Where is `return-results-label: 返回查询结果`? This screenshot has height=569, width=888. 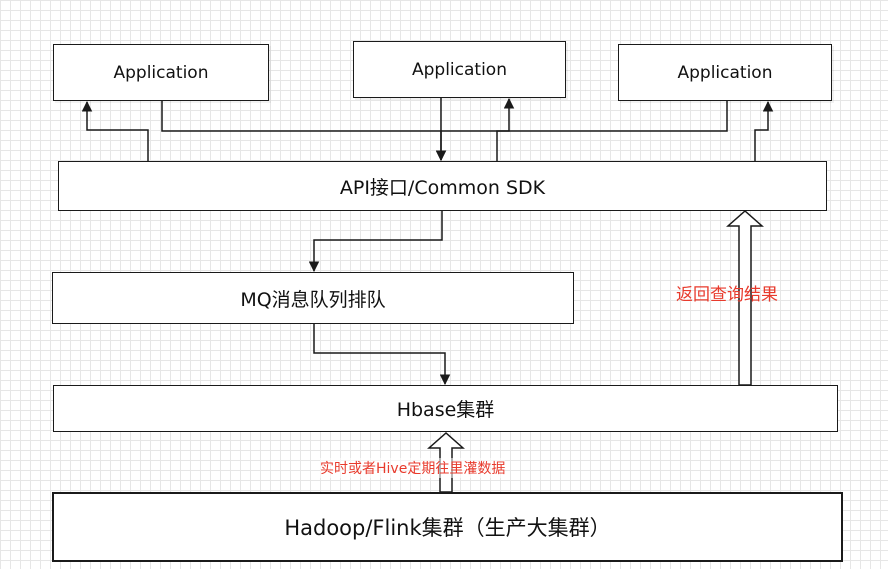 return-results-label: 返回查询结果 is located at coordinates (727, 295).